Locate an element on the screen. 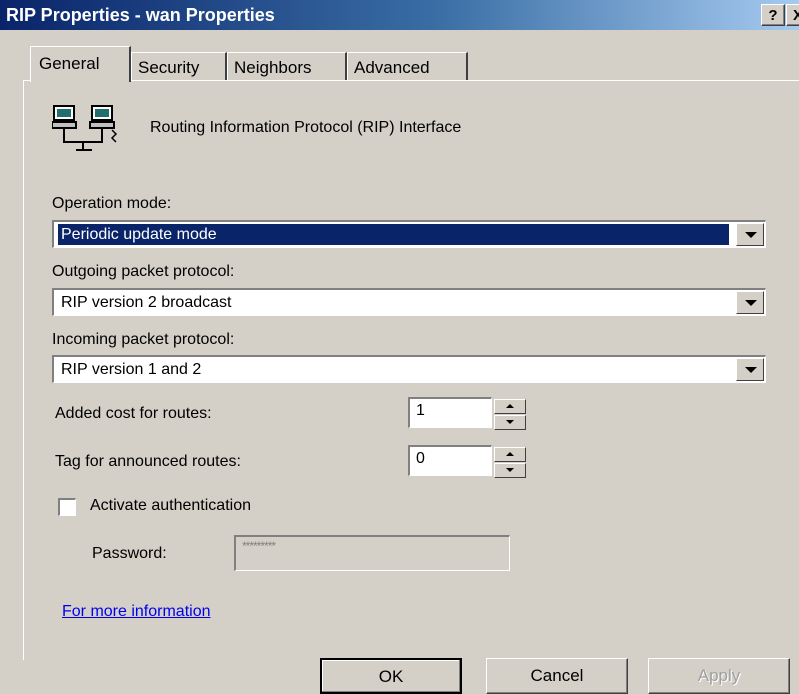 This screenshot has width=799, height=694. tab-neighbors: Neighbors is located at coordinates (287, 66).